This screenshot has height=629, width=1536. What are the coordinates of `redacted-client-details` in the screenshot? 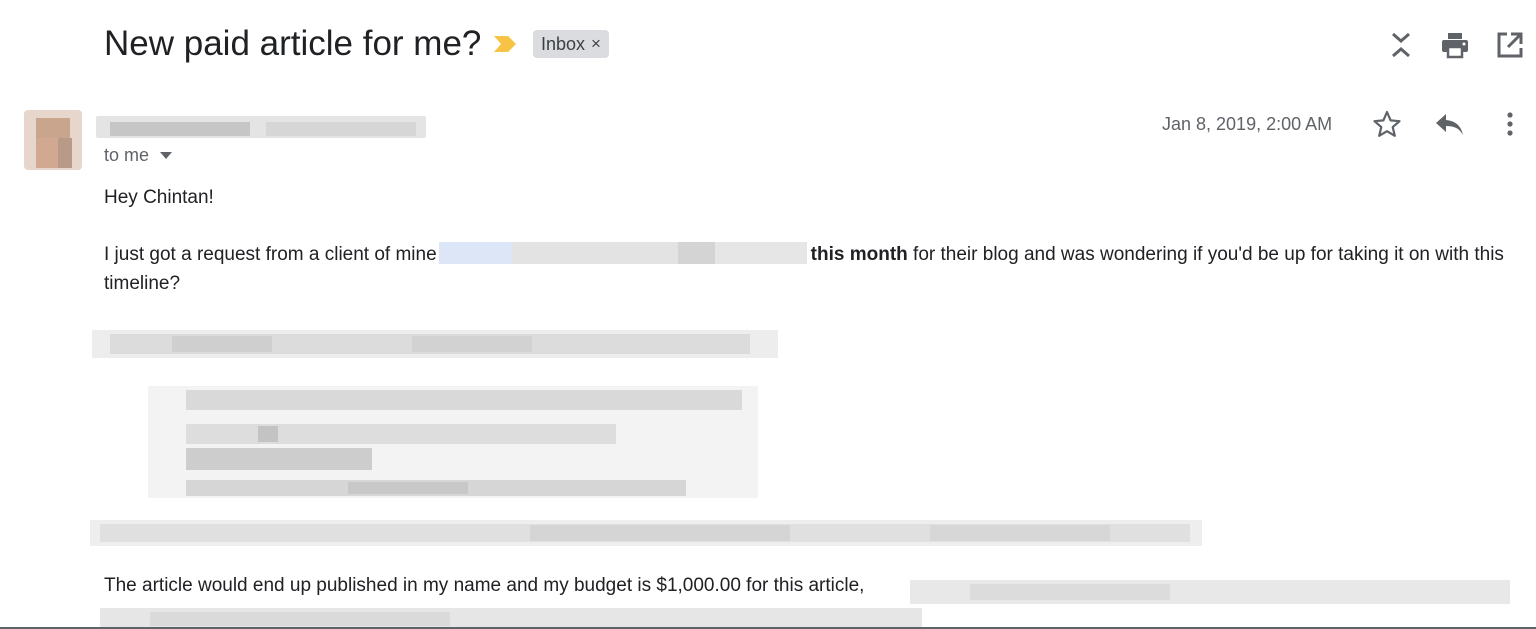 It's located at (622, 253).